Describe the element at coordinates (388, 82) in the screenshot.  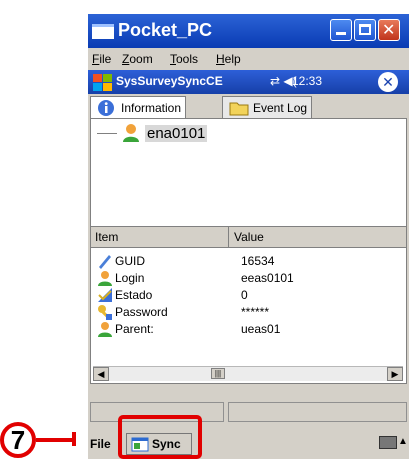
I see `close-app-icon: ✕` at that location.